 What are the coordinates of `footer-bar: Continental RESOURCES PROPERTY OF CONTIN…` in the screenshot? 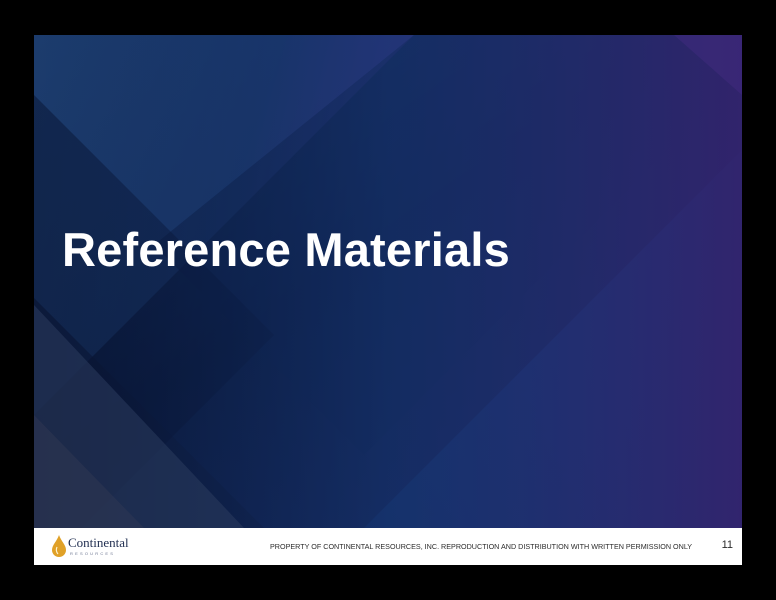 It's located at (388, 546).